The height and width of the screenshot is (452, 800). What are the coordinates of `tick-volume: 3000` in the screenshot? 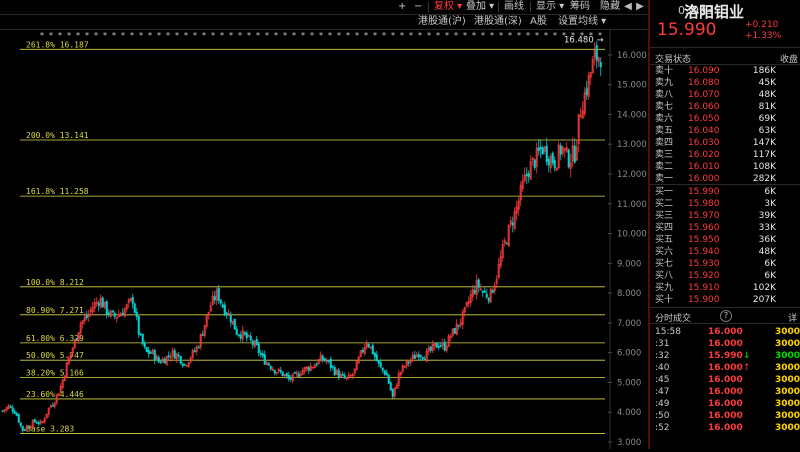 It's located at (787, 428).